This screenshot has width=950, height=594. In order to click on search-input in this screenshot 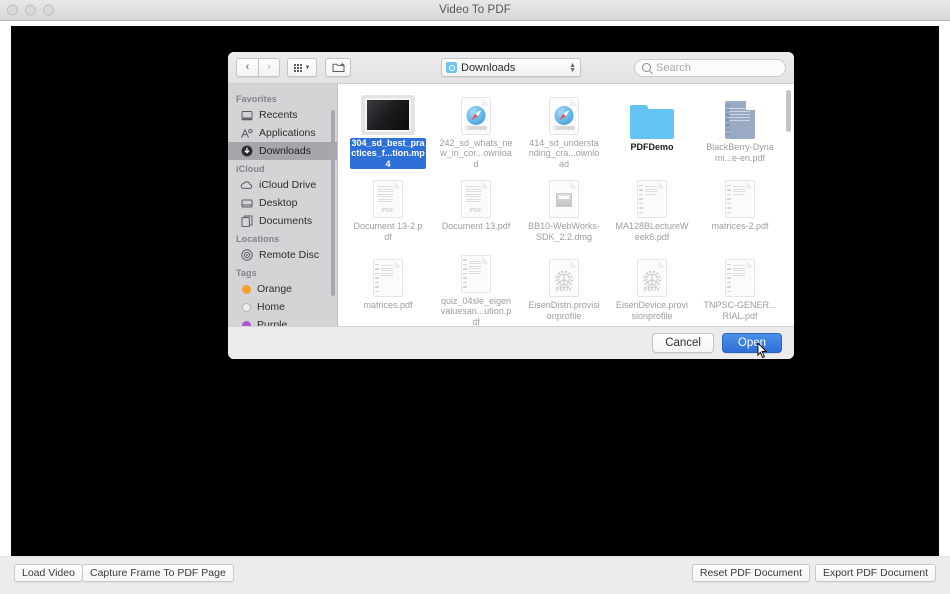, I will do `click(717, 67)`.